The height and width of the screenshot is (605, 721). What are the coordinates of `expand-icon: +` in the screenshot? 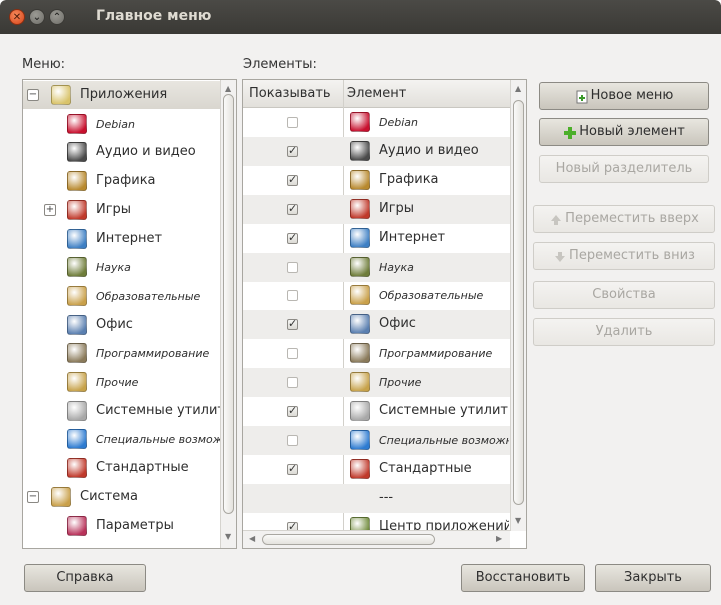 It's located at (50, 209).